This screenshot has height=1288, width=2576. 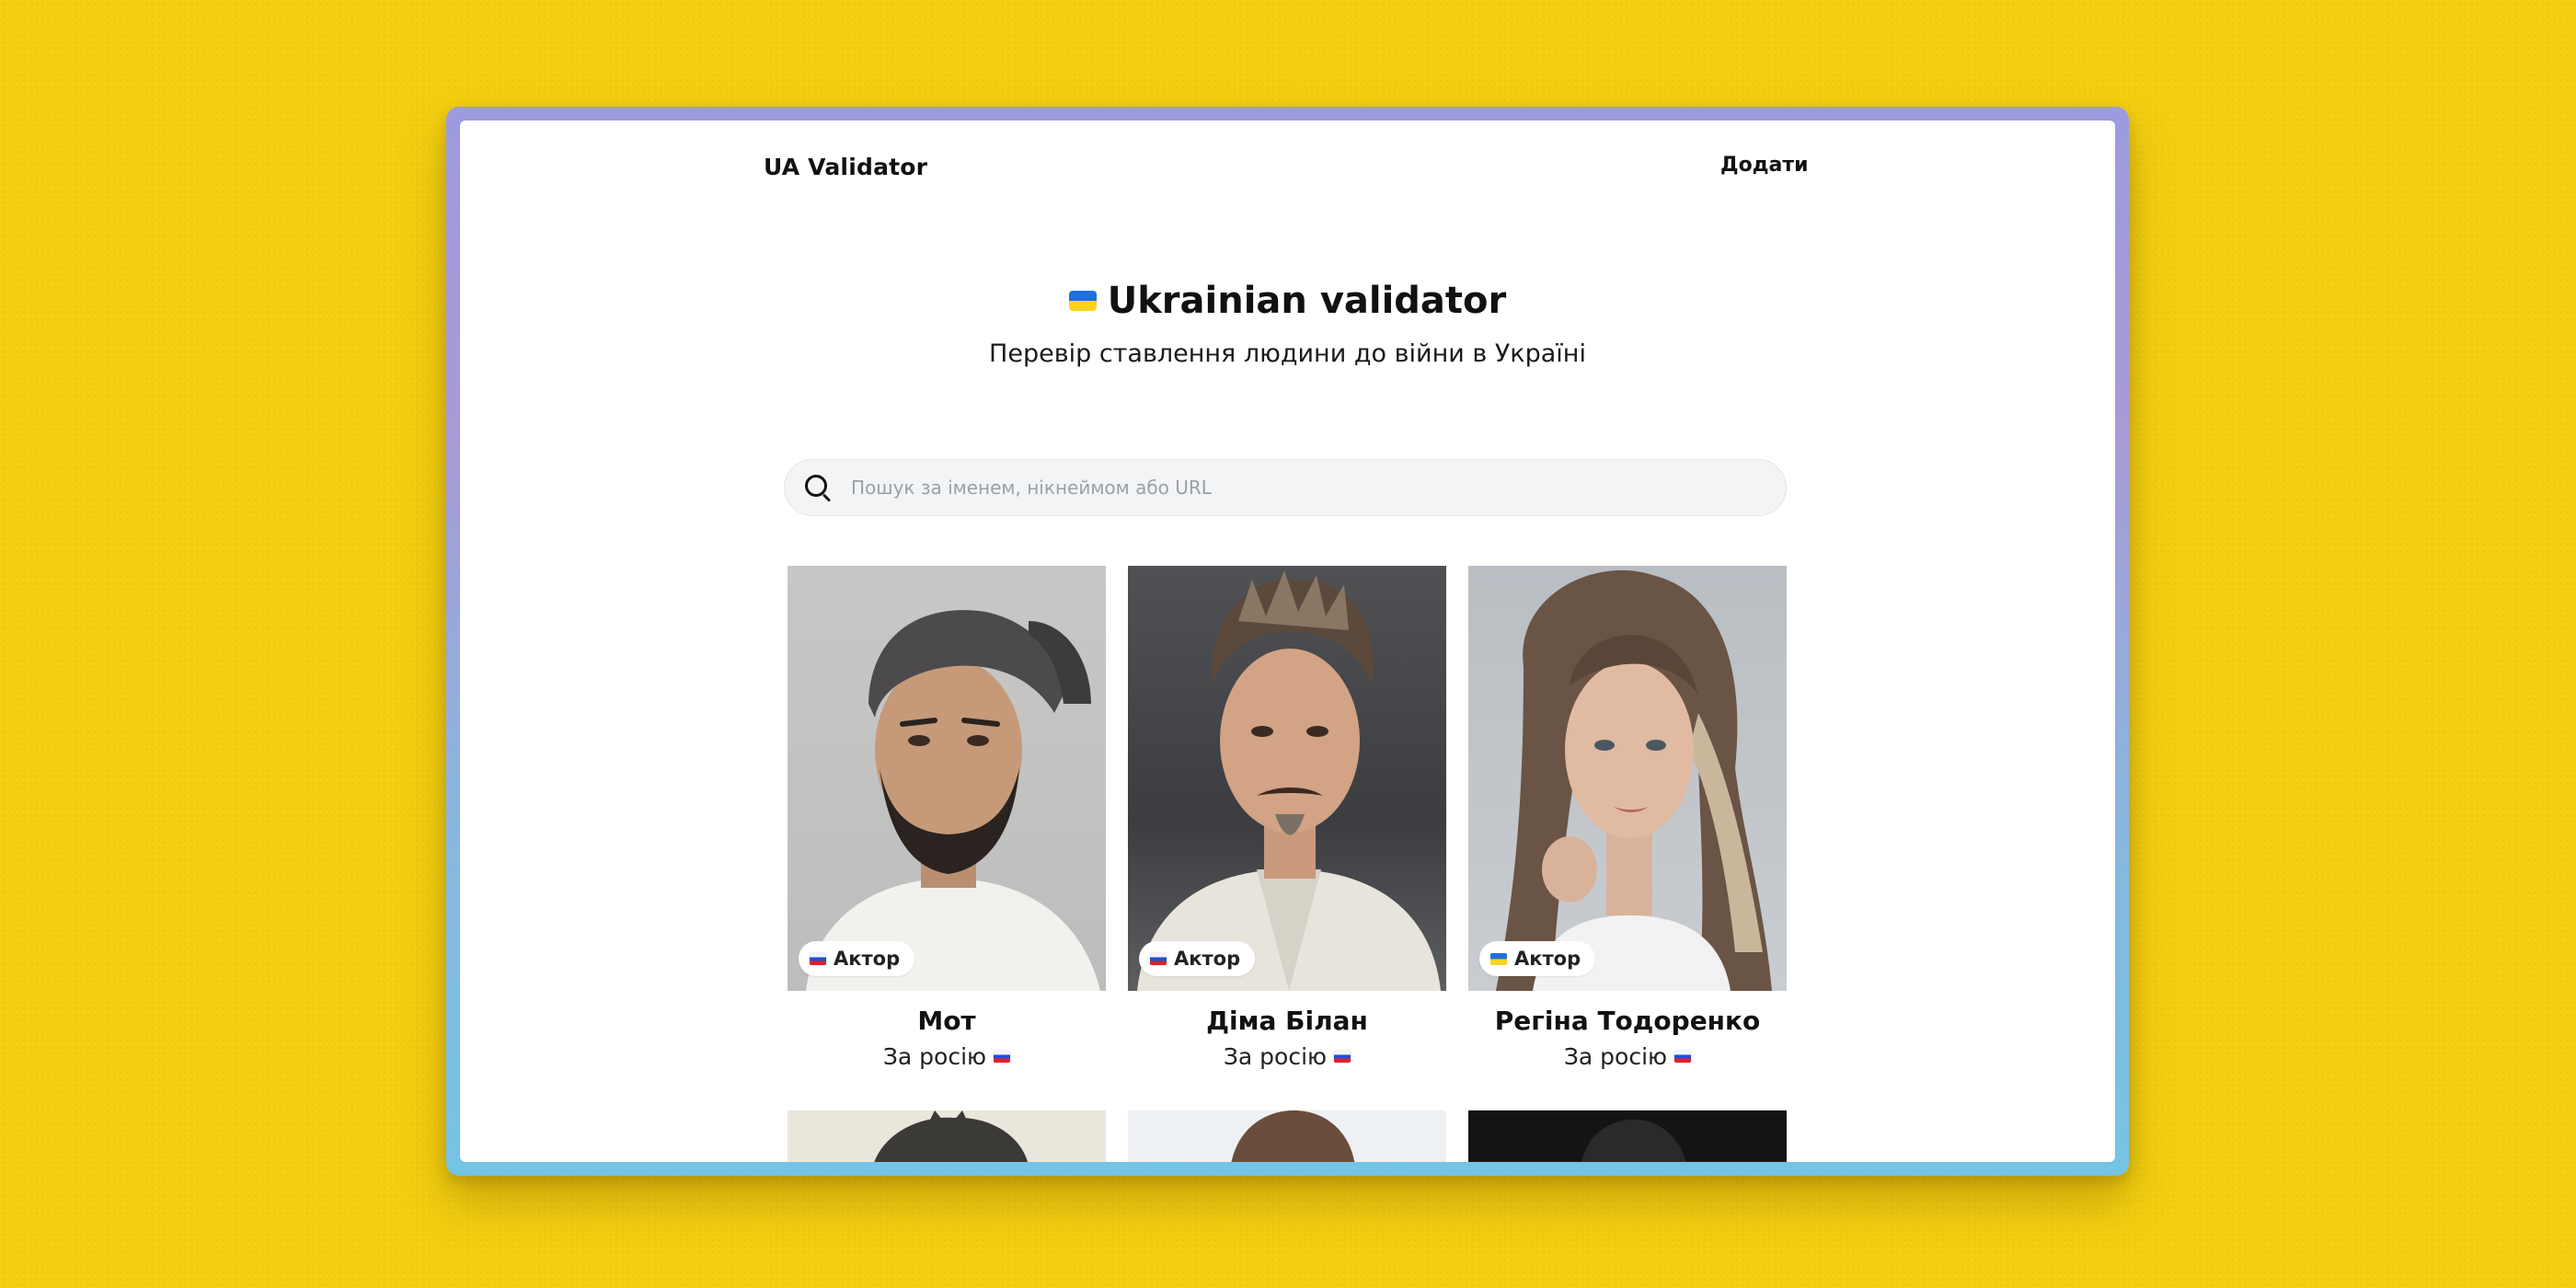 What do you see at coordinates (817, 487) in the screenshot?
I see `search-icon` at bounding box center [817, 487].